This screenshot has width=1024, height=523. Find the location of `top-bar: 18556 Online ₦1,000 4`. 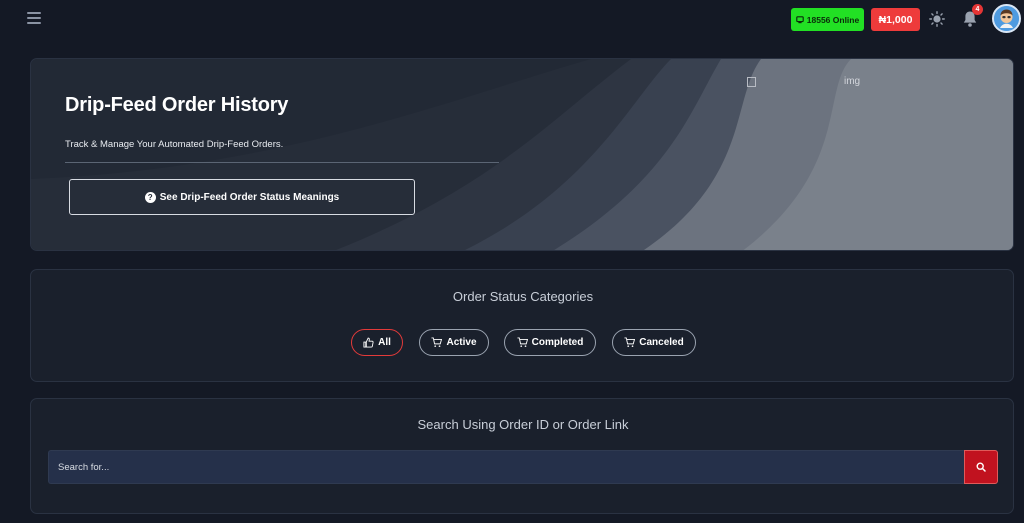

top-bar: 18556 Online ₦1,000 4 is located at coordinates (512, 19).